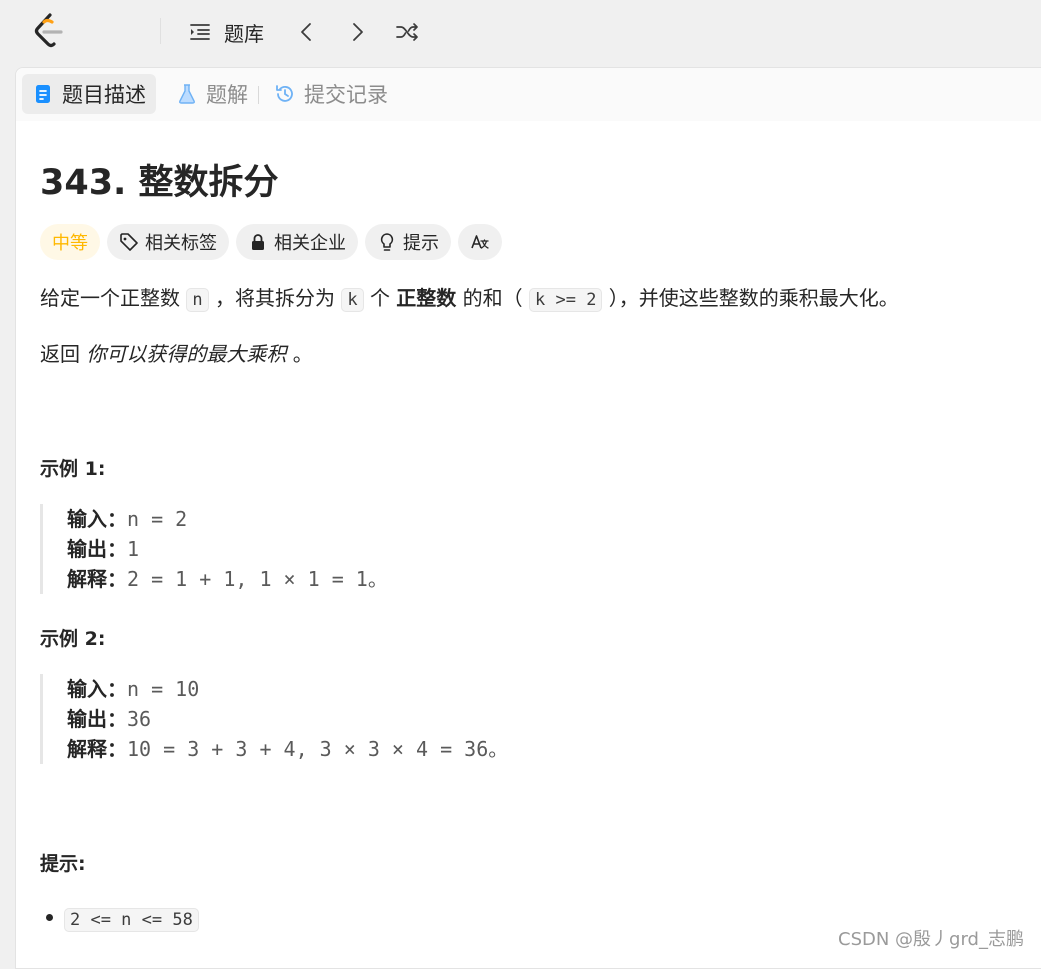  What do you see at coordinates (63, 864) in the screenshot?
I see `constraints-heading: 提示:` at bounding box center [63, 864].